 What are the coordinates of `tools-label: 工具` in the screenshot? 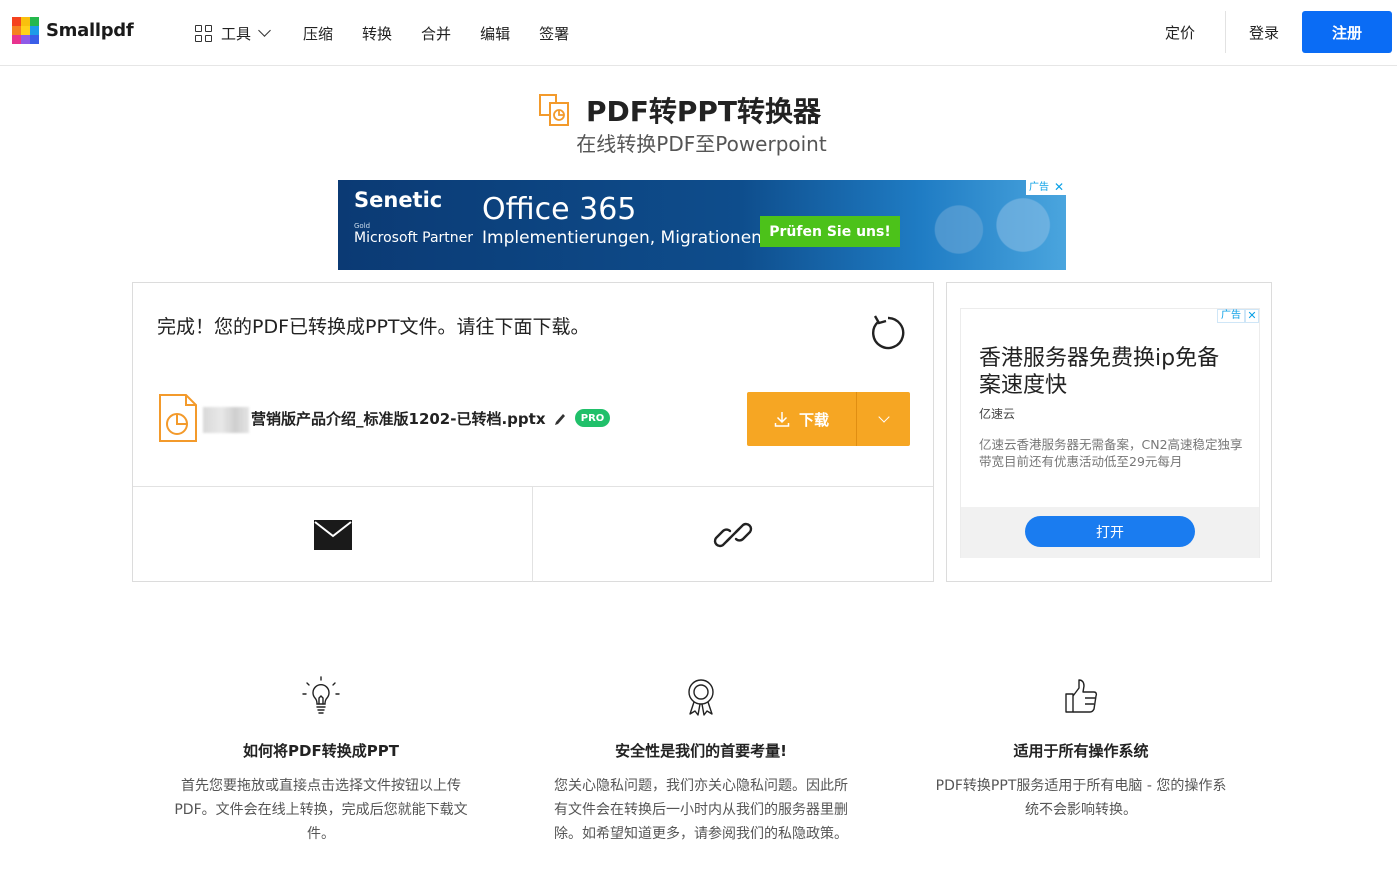 It's located at (236, 33).